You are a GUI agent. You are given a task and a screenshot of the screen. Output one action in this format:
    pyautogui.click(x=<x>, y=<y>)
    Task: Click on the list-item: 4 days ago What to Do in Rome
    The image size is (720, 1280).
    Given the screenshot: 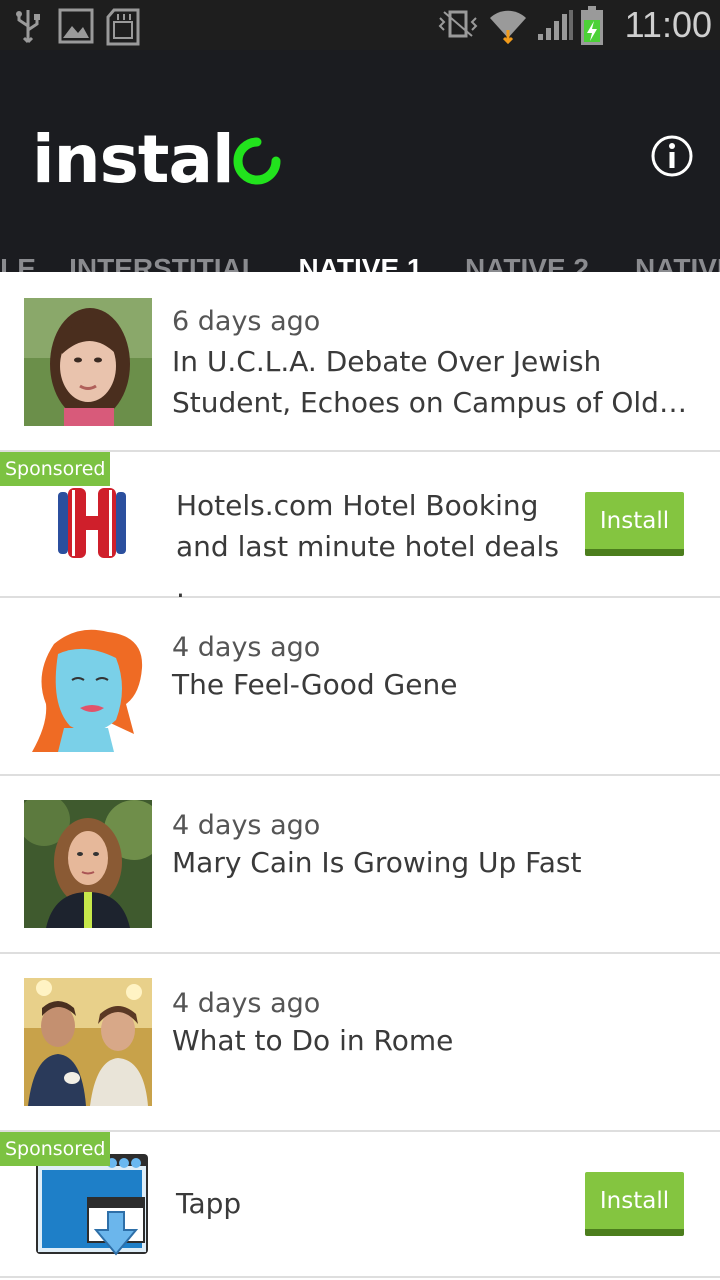 What is the action you would take?
    pyautogui.click(x=360, y=1043)
    